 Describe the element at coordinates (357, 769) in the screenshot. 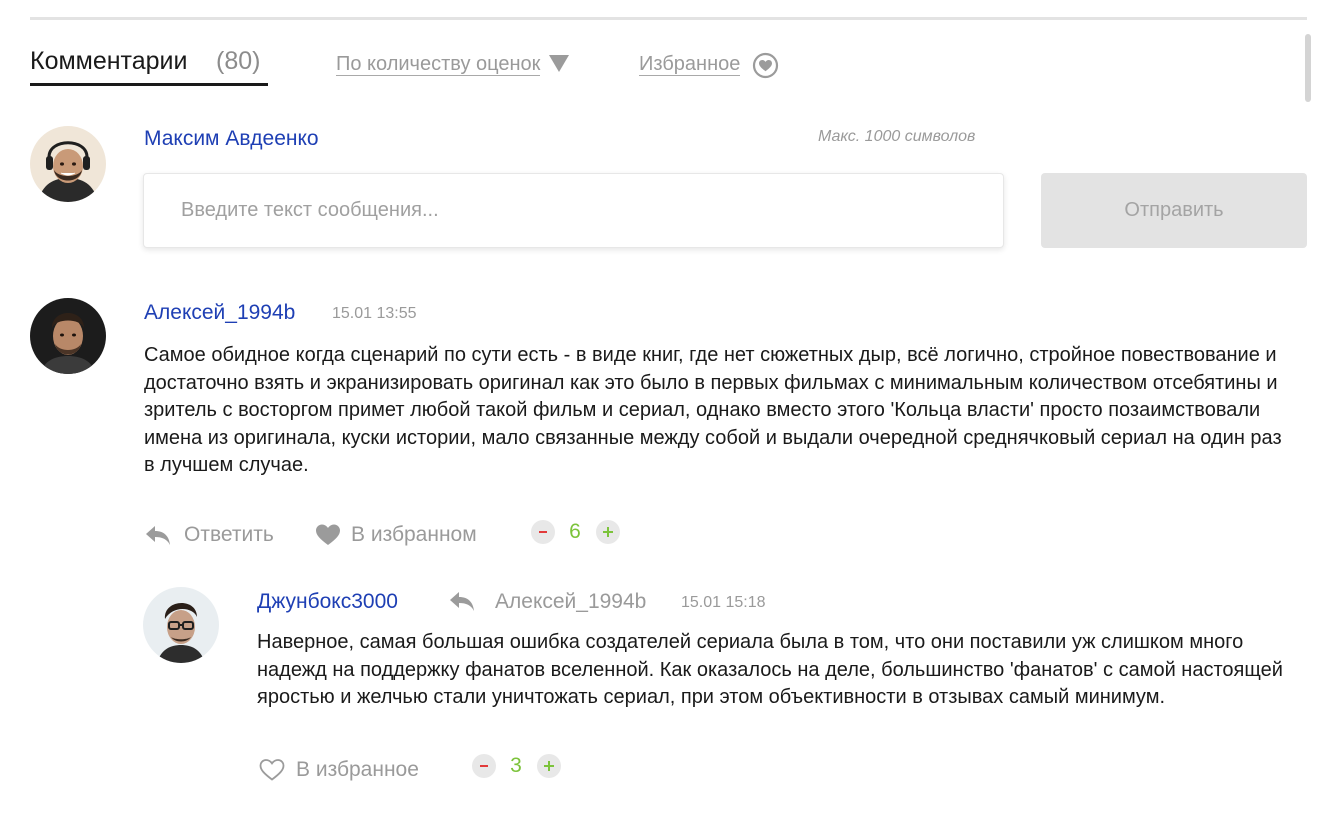

I see `favorite-label: В избранное` at that location.